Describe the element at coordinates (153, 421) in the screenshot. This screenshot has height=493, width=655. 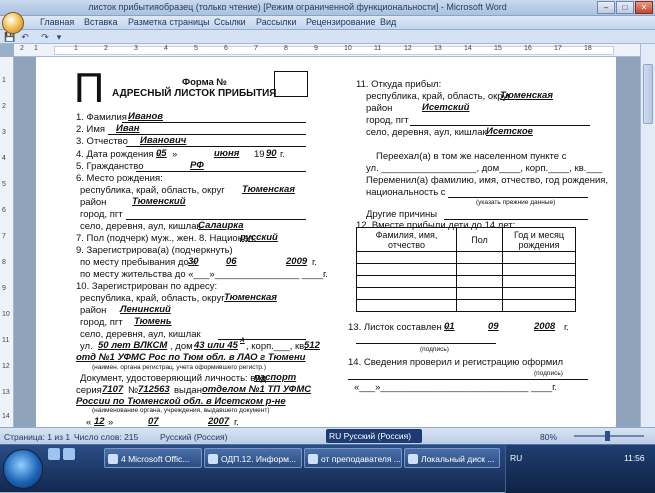
I see `doc-month-value: 07` at that location.